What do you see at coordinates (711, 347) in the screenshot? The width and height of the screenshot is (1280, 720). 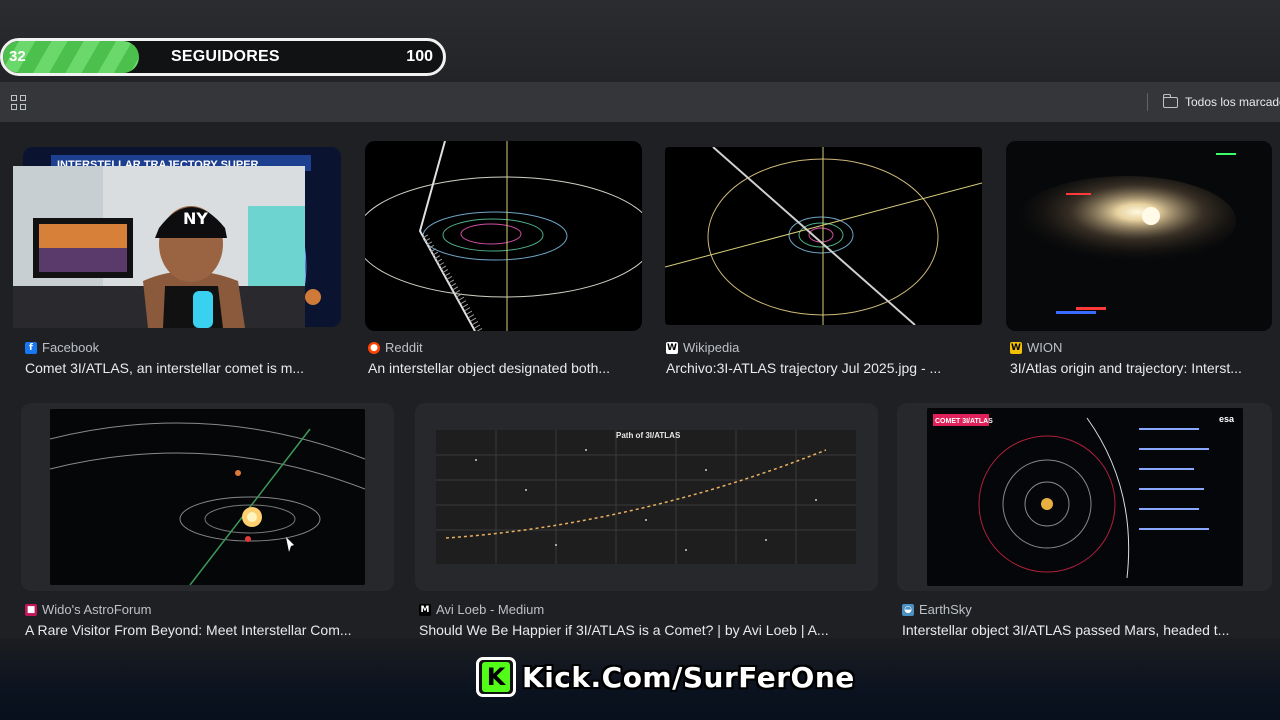 I see `result-source: Wikipedia` at bounding box center [711, 347].